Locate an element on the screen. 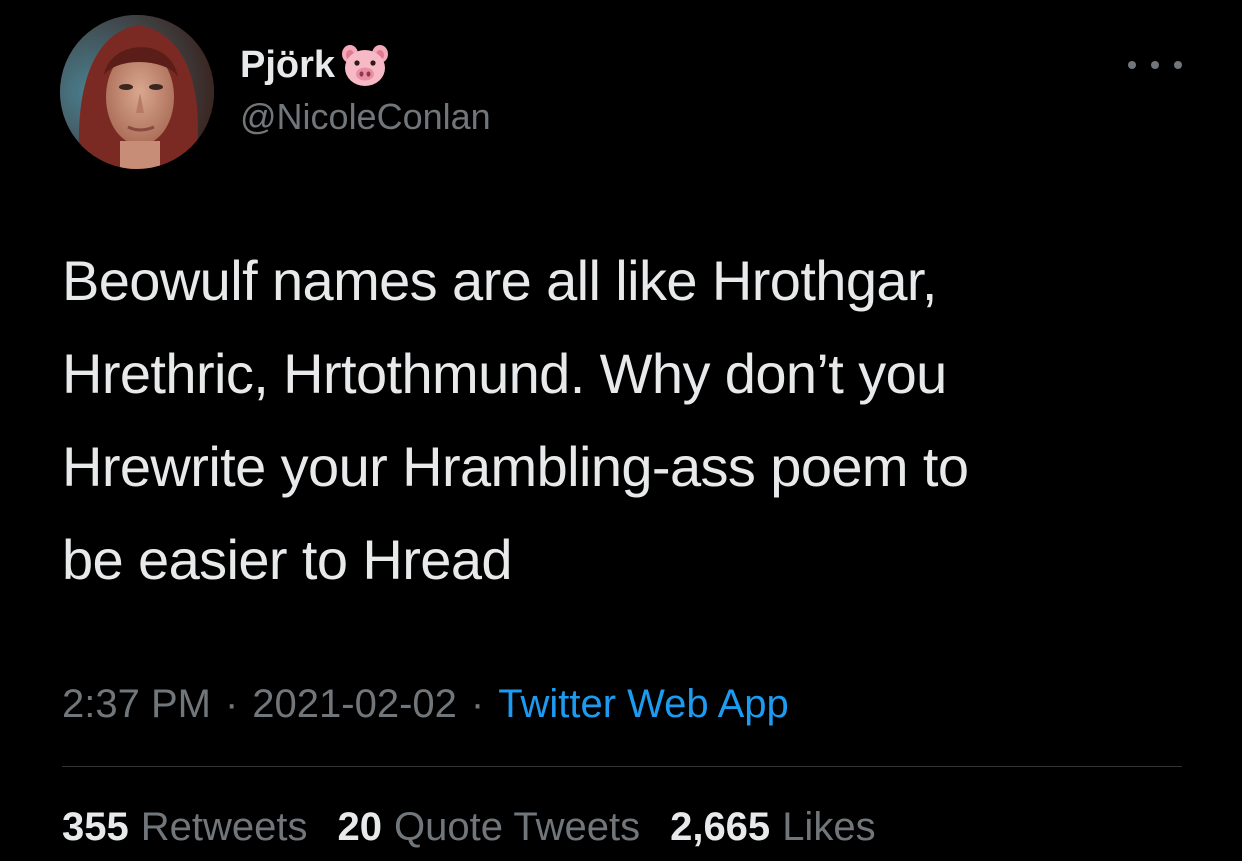 This screenshot has height=861, width=1242. avatar is located at coordinates (137, 92).